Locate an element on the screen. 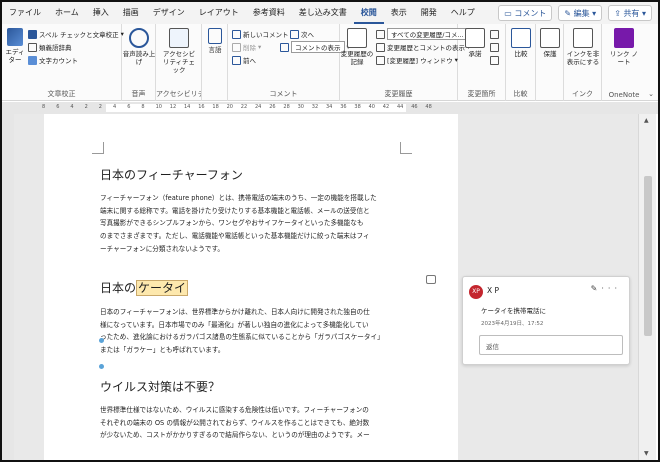 This screenshot has height=462, width=660. accept-icon is located at coordinates (475, 38).